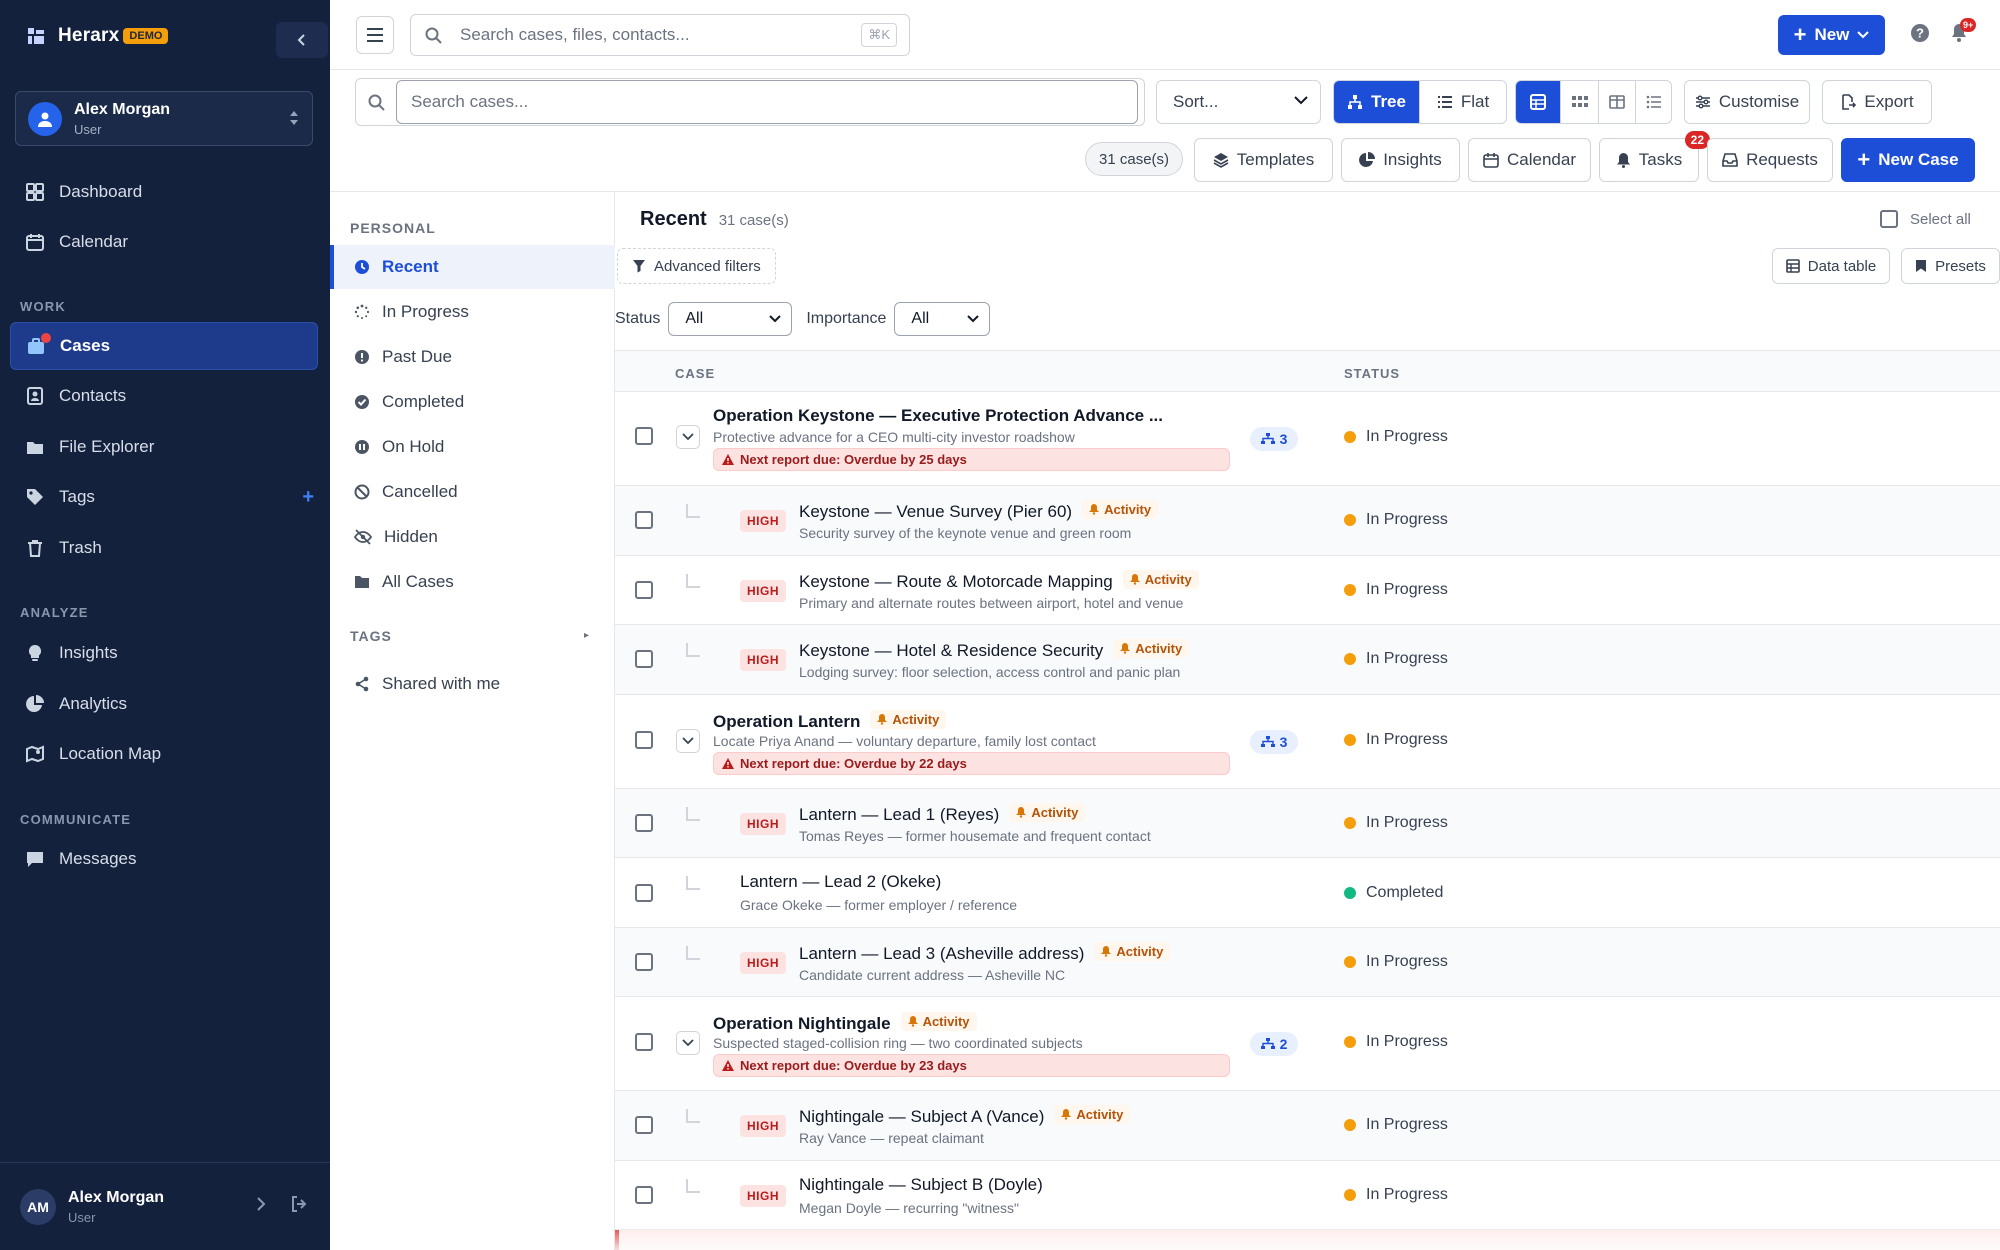 The height and width of the screenshot is (1250, 2000). Describe the element at coordinates (164, 754) in the screenshot. I see `nav-location-map: Location Map` at that location.